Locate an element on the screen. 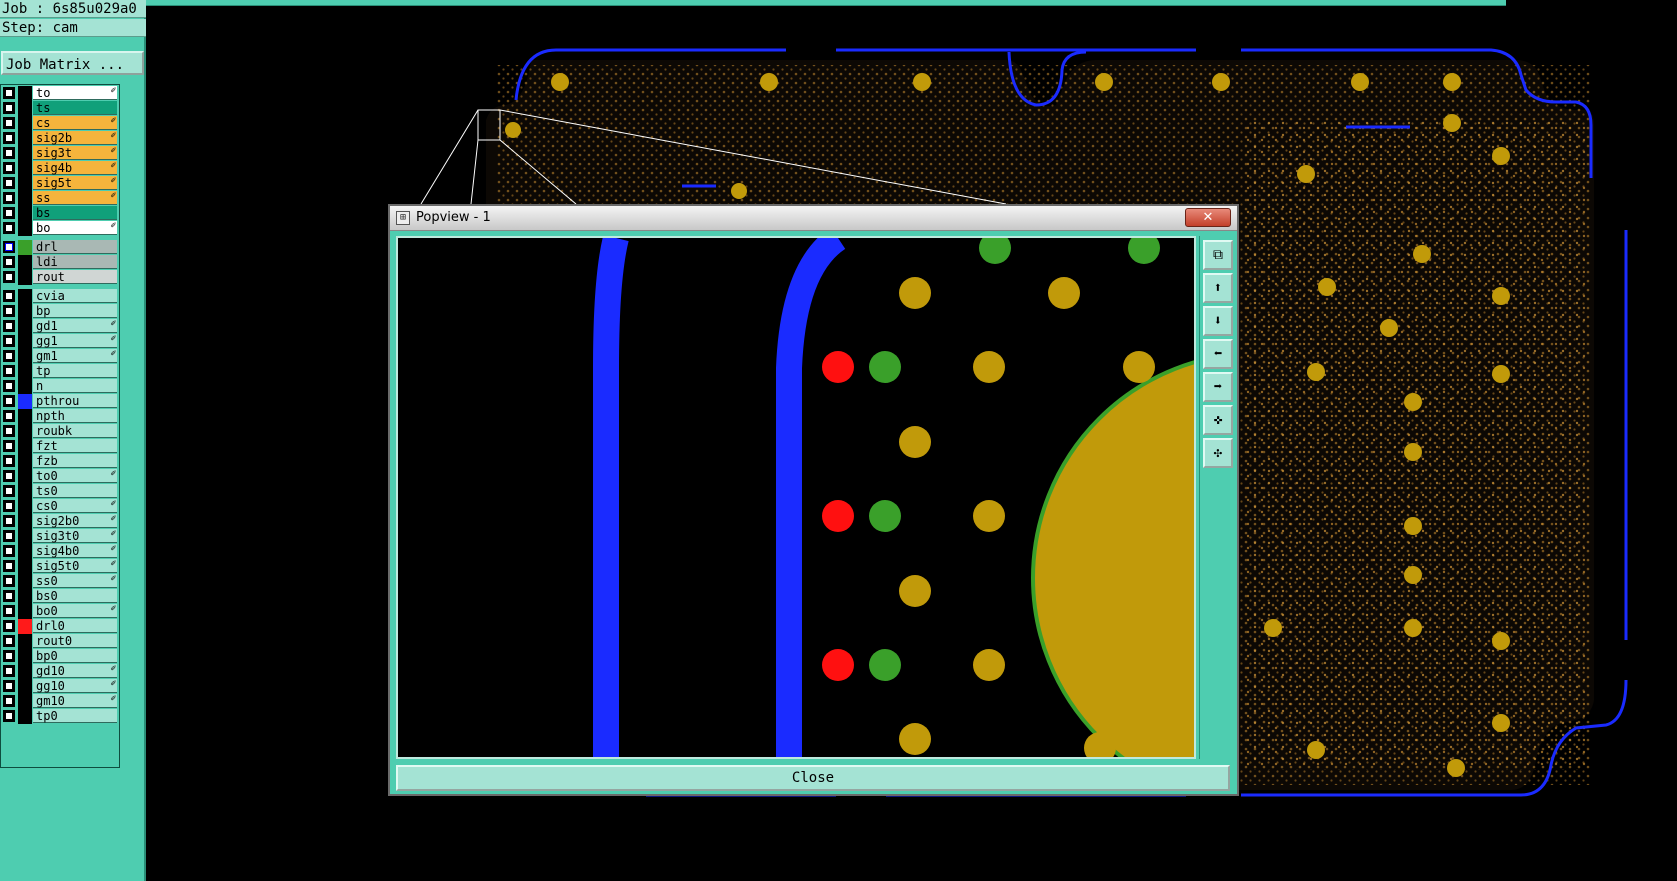 The height and width of the screenshot is (881, 1677). layer-row-fzb: fzb is located at coordinates (60, 461).